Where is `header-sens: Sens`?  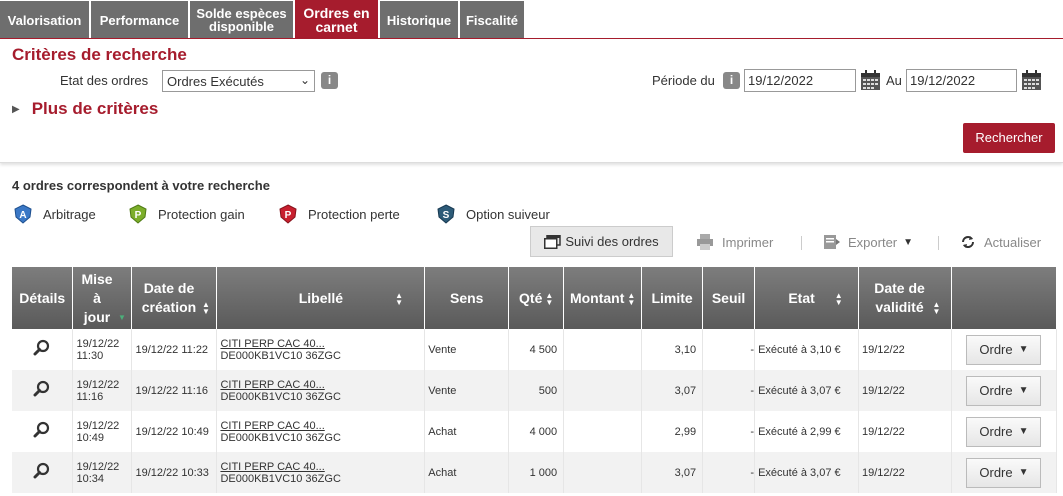
header-sens: Sens is located at coordinates (467, 298).